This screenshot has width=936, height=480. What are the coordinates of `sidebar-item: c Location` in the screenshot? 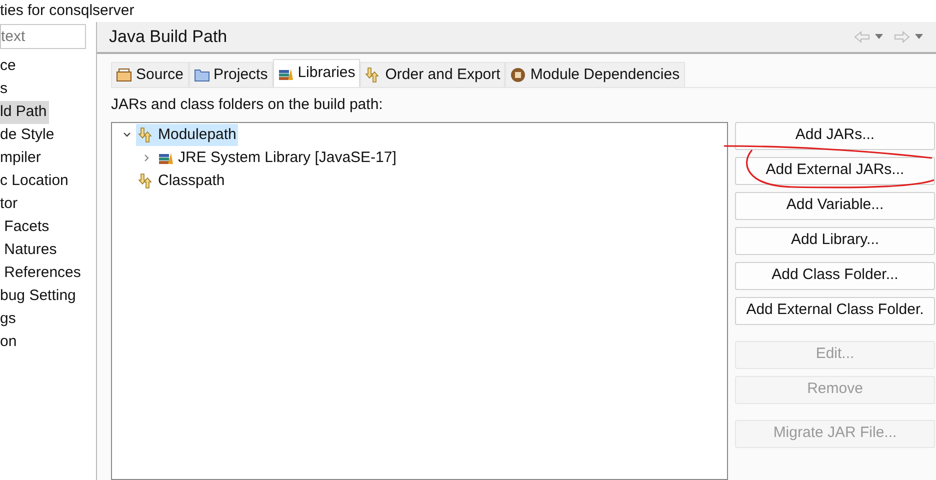 It's located at (35, 181).